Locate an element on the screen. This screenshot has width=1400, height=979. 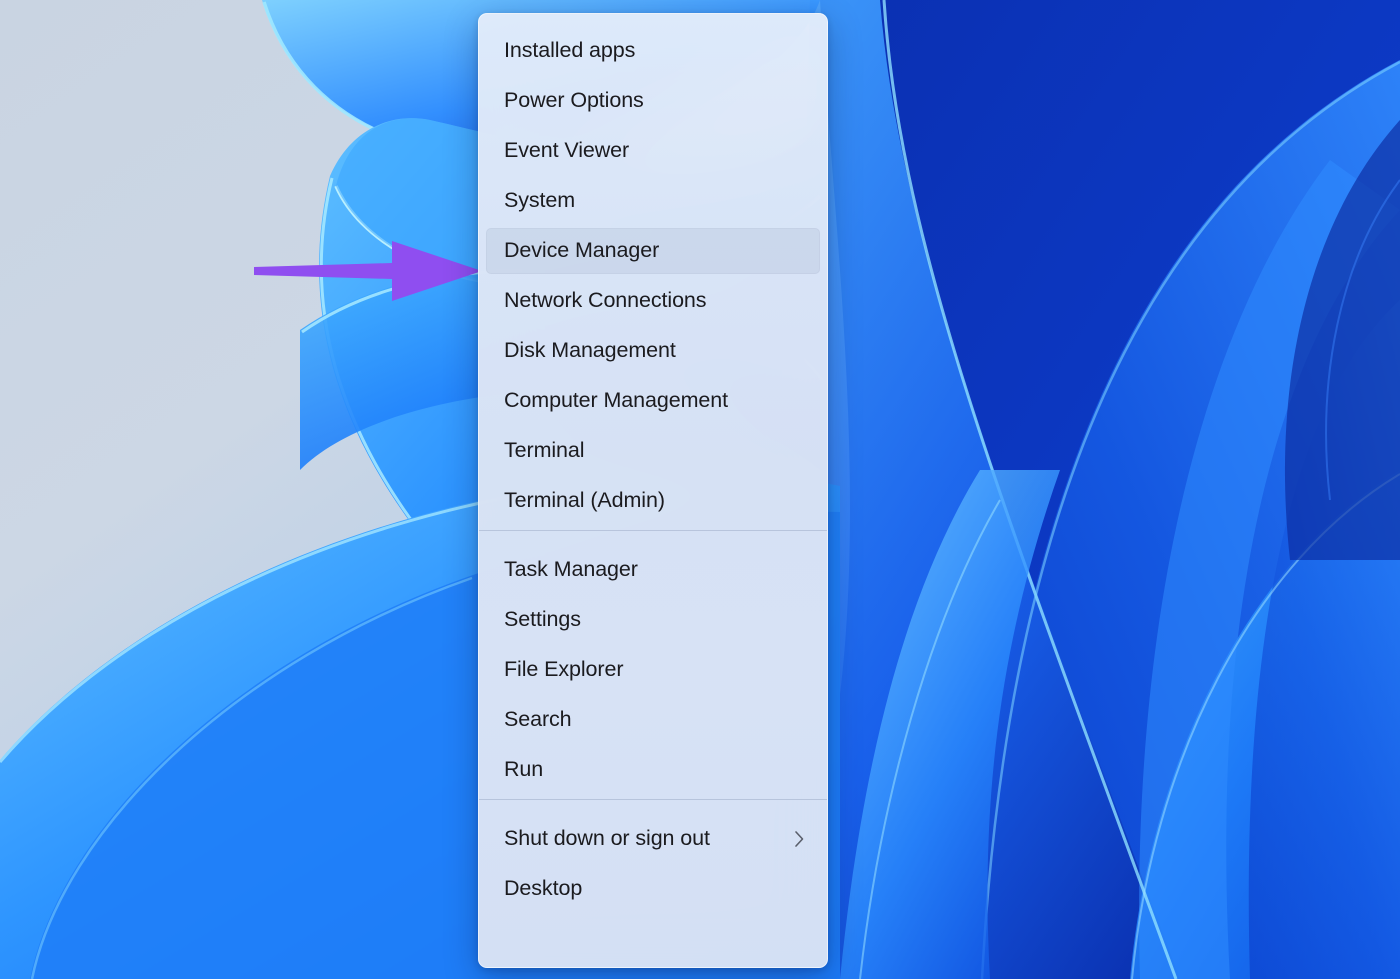
menu-item-label: Power Options is located at coordinates (574, 100).